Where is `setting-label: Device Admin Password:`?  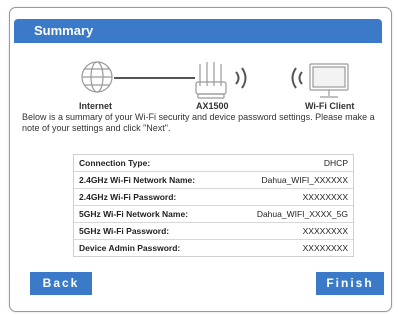 setting-label: Device Admin Password: is located at coordinates (130, 248).